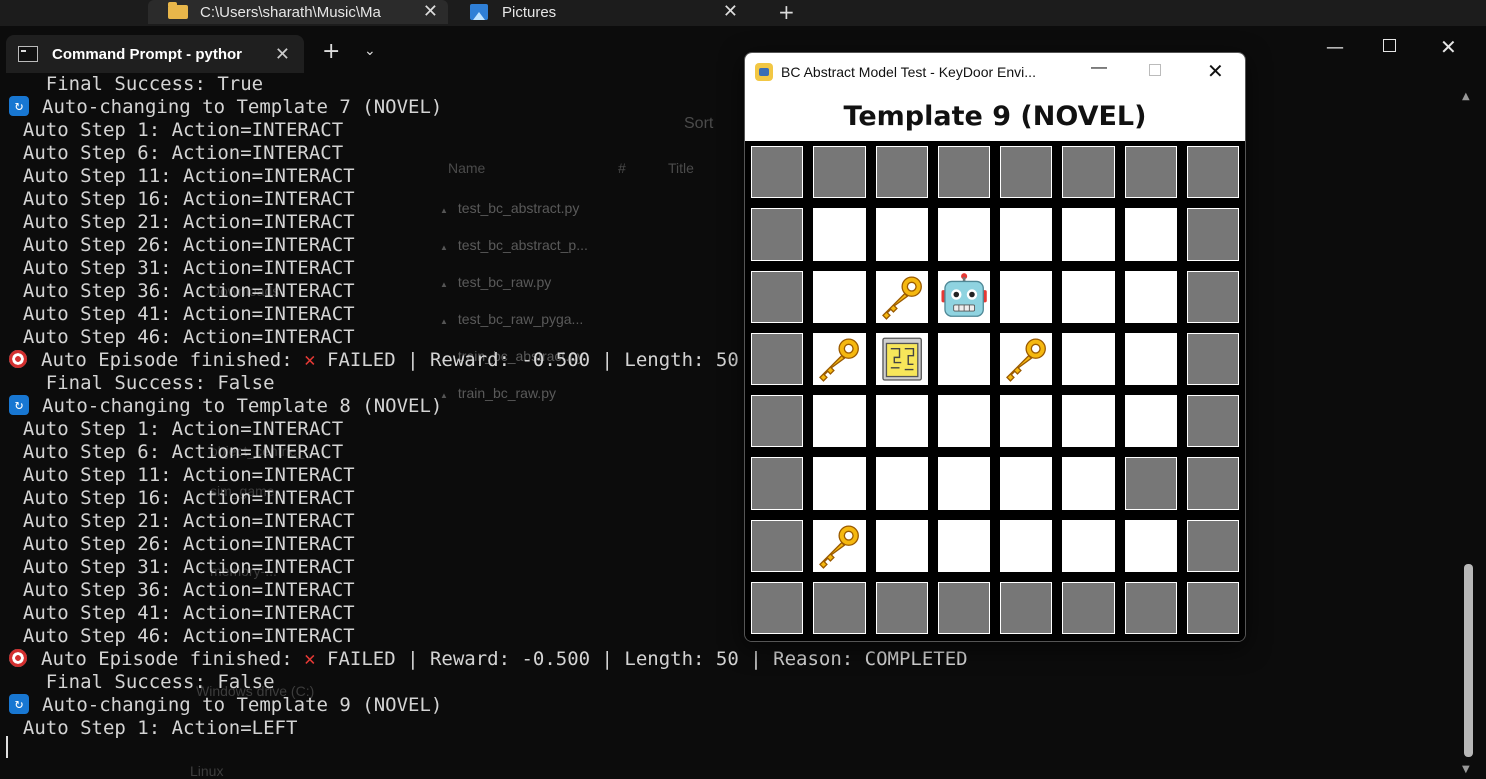 Image resolution: width=1486 pixels, height=779 pixels. Describe the element at coordinates (177, 590) in the screenshot. I see `terminal-line: Auto Step 36: Action=INTERACT` at that location.